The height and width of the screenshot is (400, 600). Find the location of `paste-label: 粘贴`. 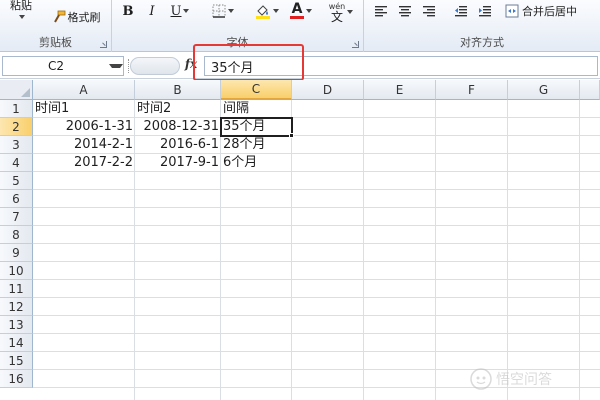

paste-label: 粘贴 is located at coordinates (21, 6).